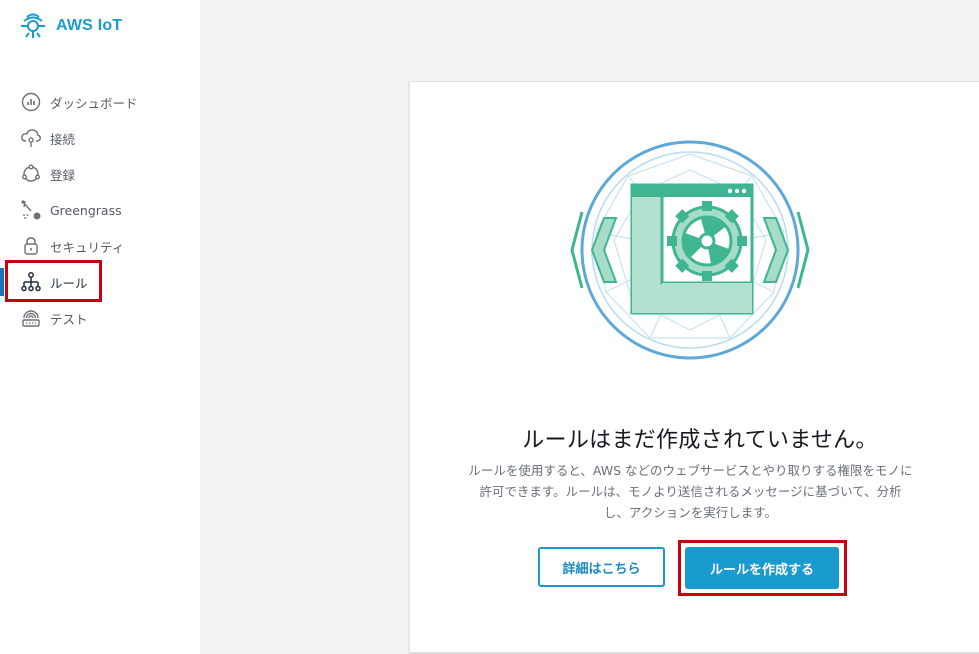 This screenshot has width=979, height=654. I want to click on sidebar-item-greengrass: Greengrass, so click(100, 210).